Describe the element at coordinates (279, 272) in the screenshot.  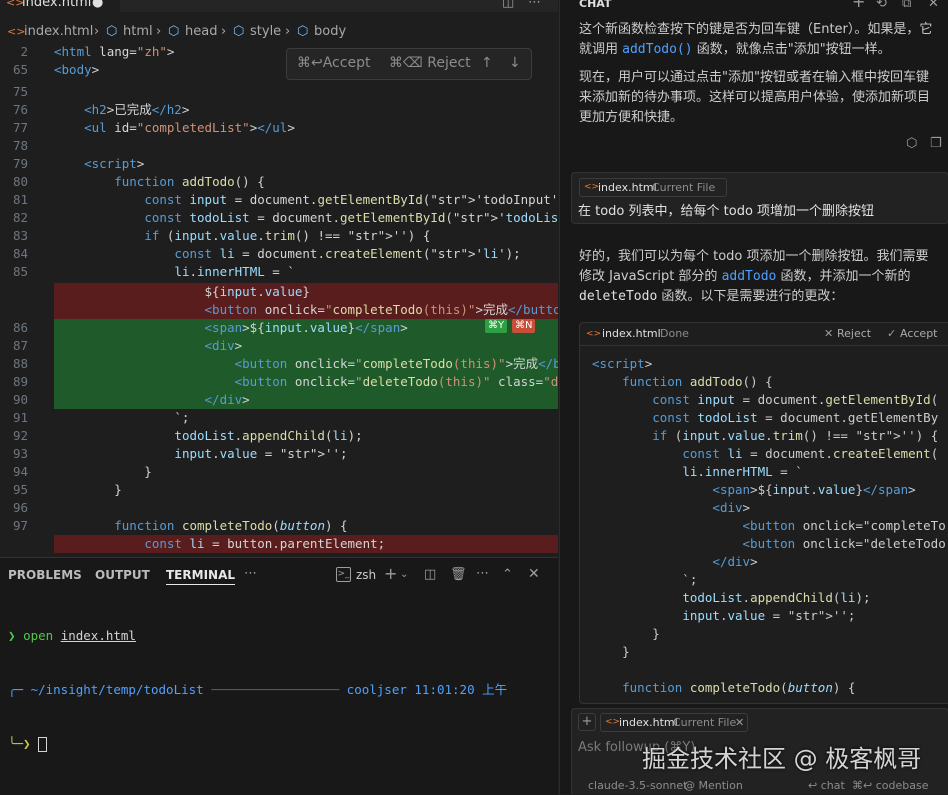
I see `code-line: 85 li.innerHTML = `` at that location.